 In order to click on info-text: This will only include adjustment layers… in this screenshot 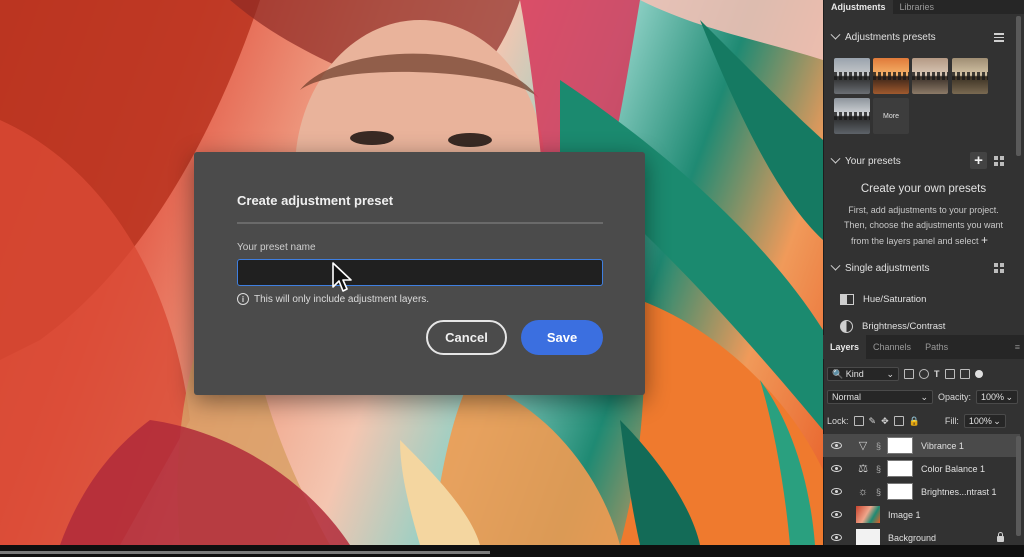, I will do `click(342, 299)`.